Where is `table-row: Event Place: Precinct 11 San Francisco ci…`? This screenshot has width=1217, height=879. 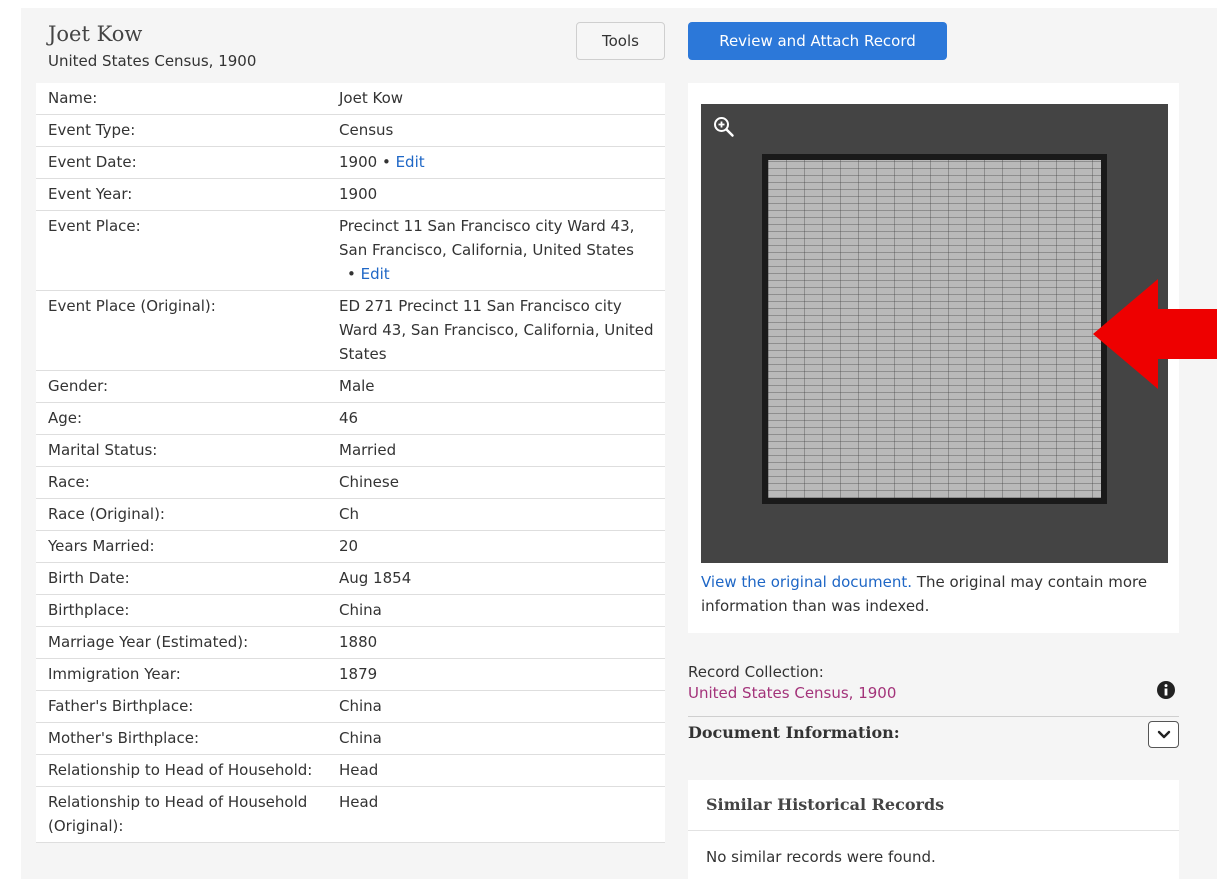 table-row: Event Place: Precinct 11 San Francisco ci… is located at coordinates (350, 251).